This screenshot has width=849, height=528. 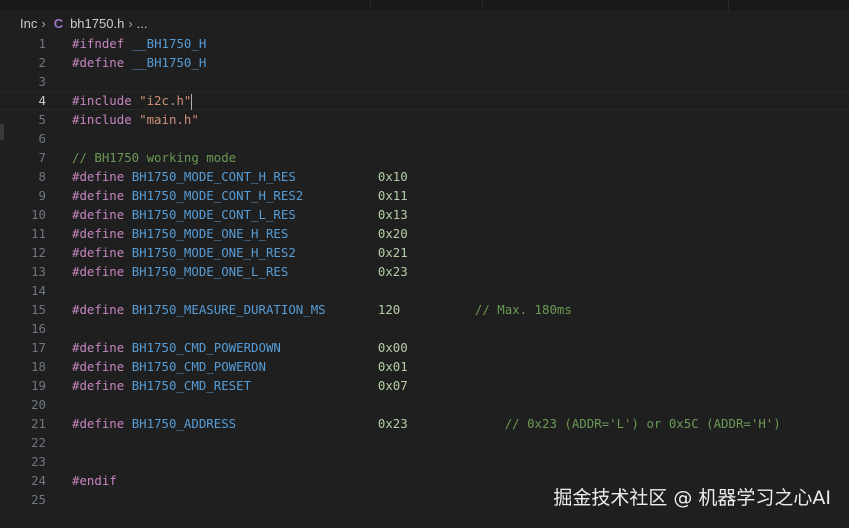 What do you see at coordinates (42, 176) in the screenshot?
I see `line-number: 8` at bounding box center [42, 176].